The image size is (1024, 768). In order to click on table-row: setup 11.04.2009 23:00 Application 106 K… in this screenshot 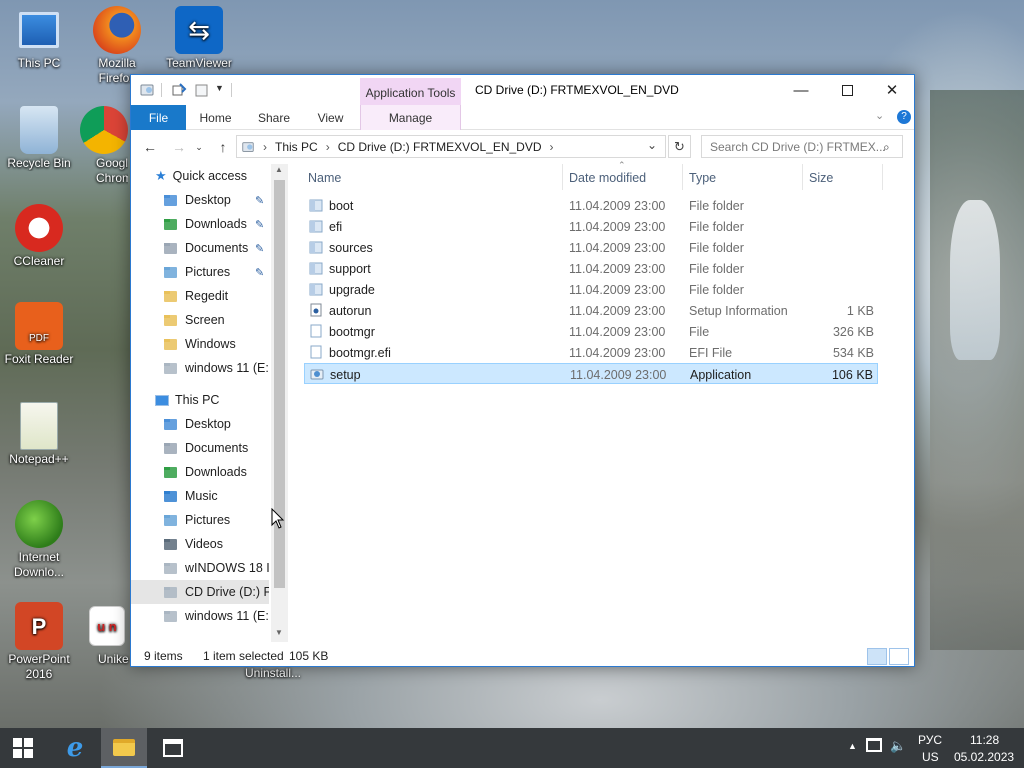, I will do `click(591, 373)`.